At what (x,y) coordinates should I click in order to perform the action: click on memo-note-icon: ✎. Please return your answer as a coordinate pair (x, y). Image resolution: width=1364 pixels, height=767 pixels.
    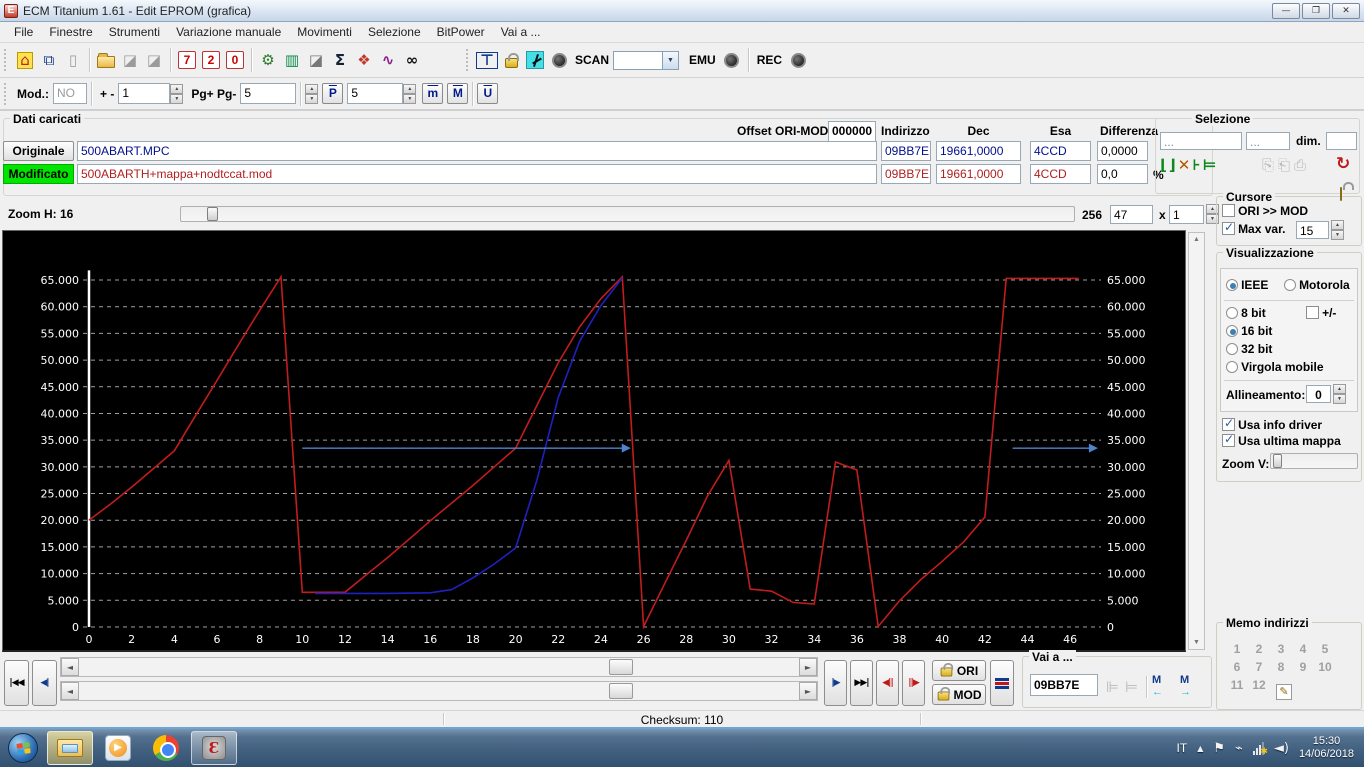
    Looking at the image, I should click on (1284, 692).